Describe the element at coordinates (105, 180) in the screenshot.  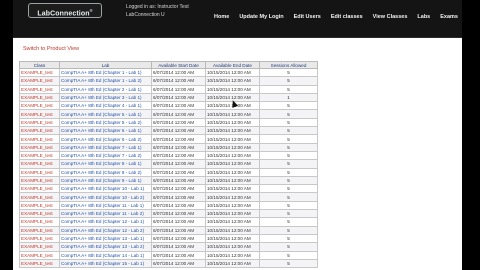
I see `lab-link: CompTIA A+ 8th Ed (Chapter 9 - Lab 1)` at that location.